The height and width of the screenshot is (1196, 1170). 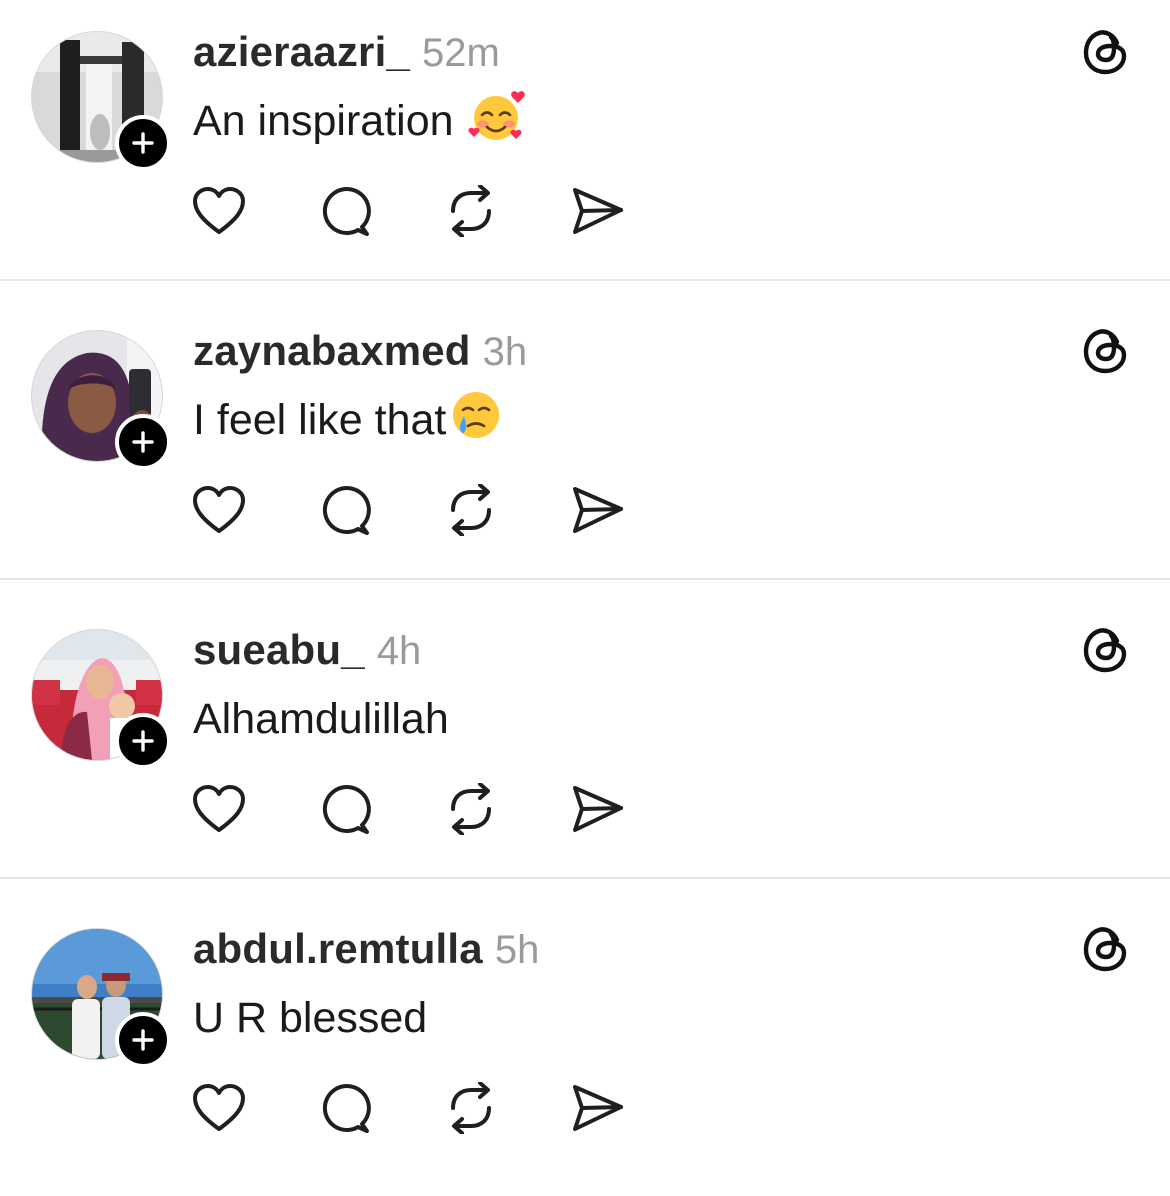 I want to click on reply-header: sueabu_ 4h, so click(x=307, y=651).